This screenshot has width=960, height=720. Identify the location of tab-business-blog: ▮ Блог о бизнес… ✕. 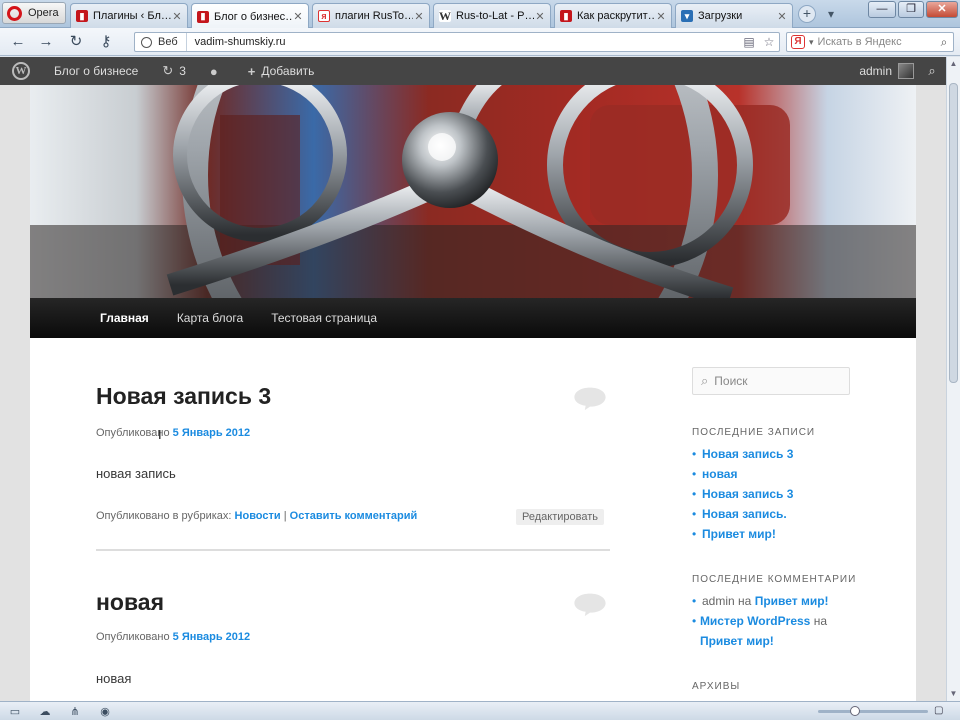
(250, 16).